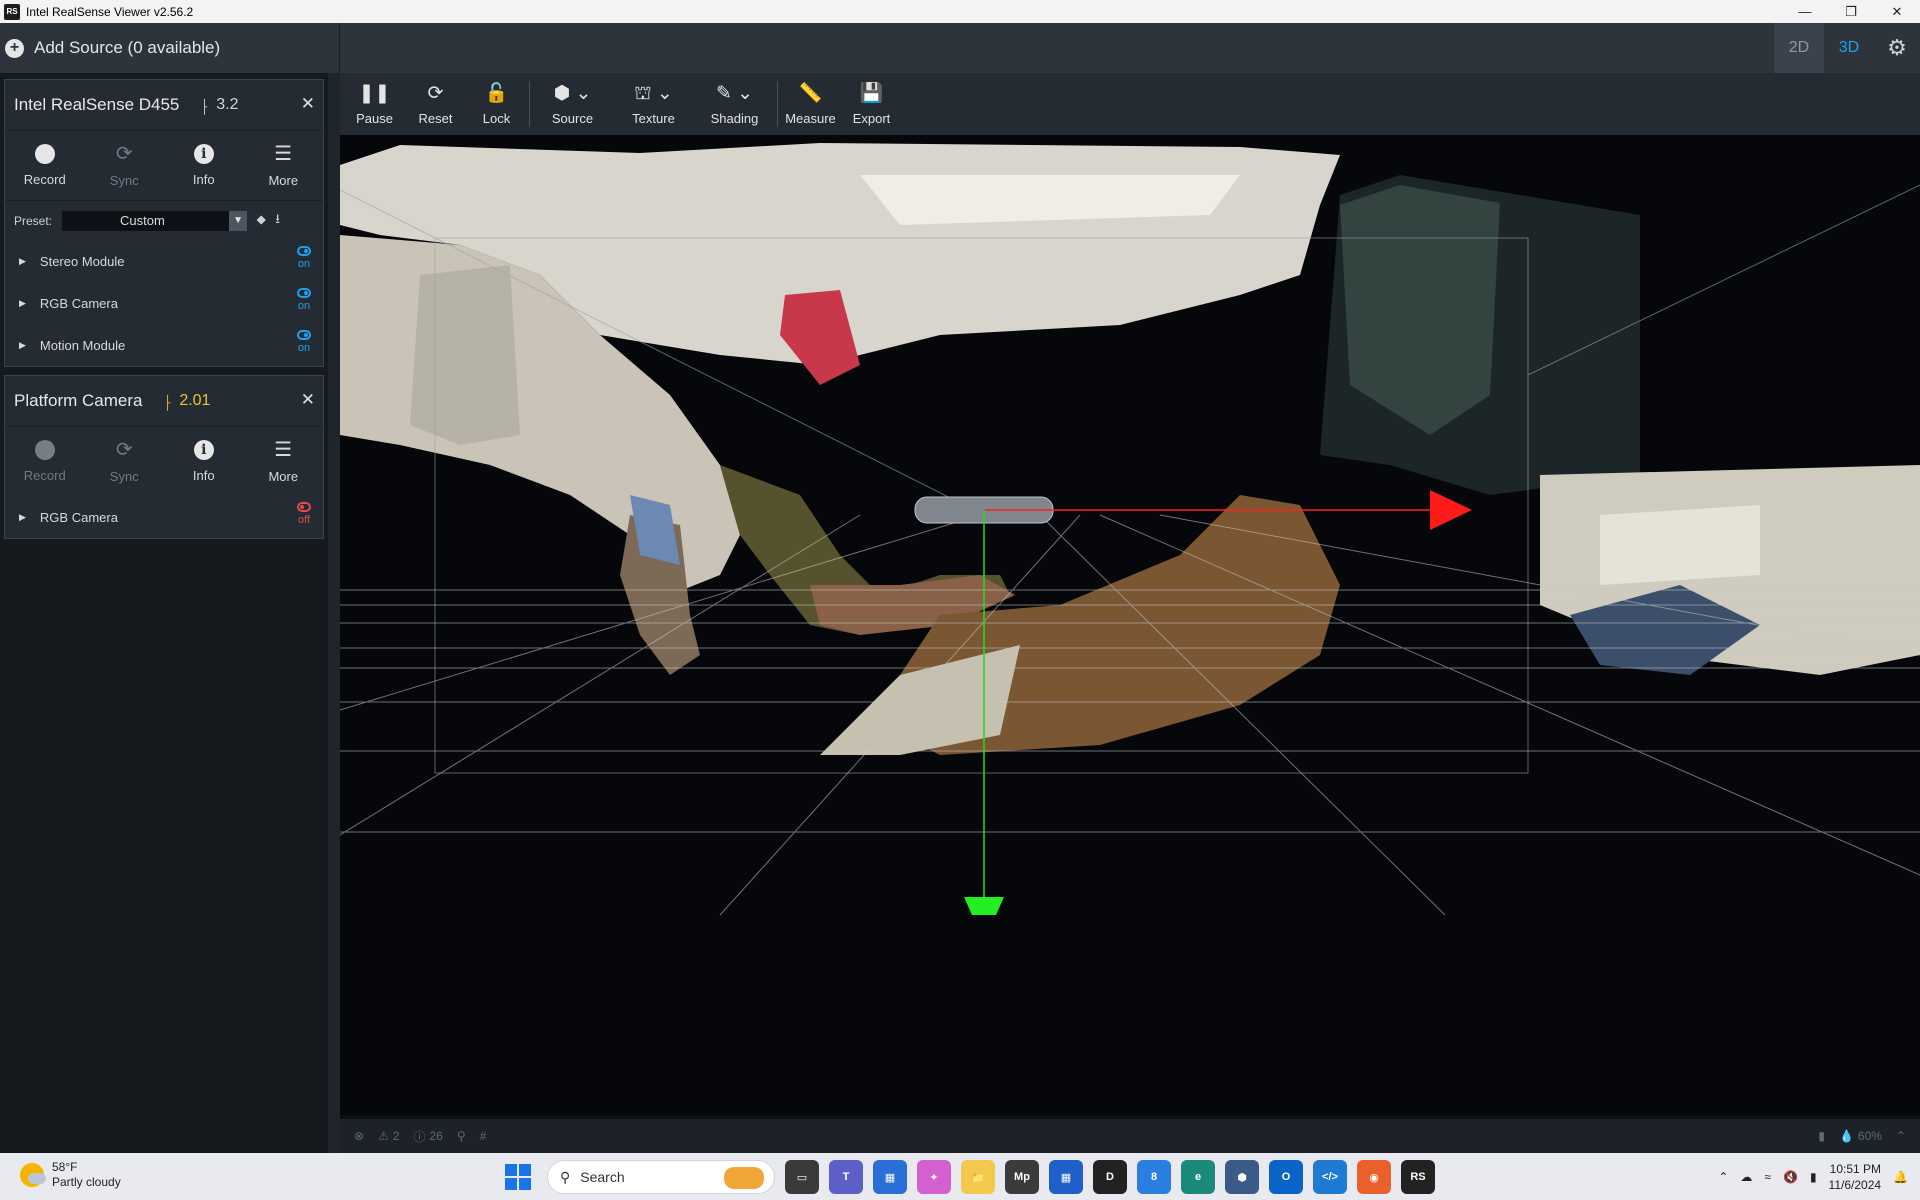 The height and width of the screenshot is (1200, 1920). I want to click on infos-count: 26, so click(436, 1136).